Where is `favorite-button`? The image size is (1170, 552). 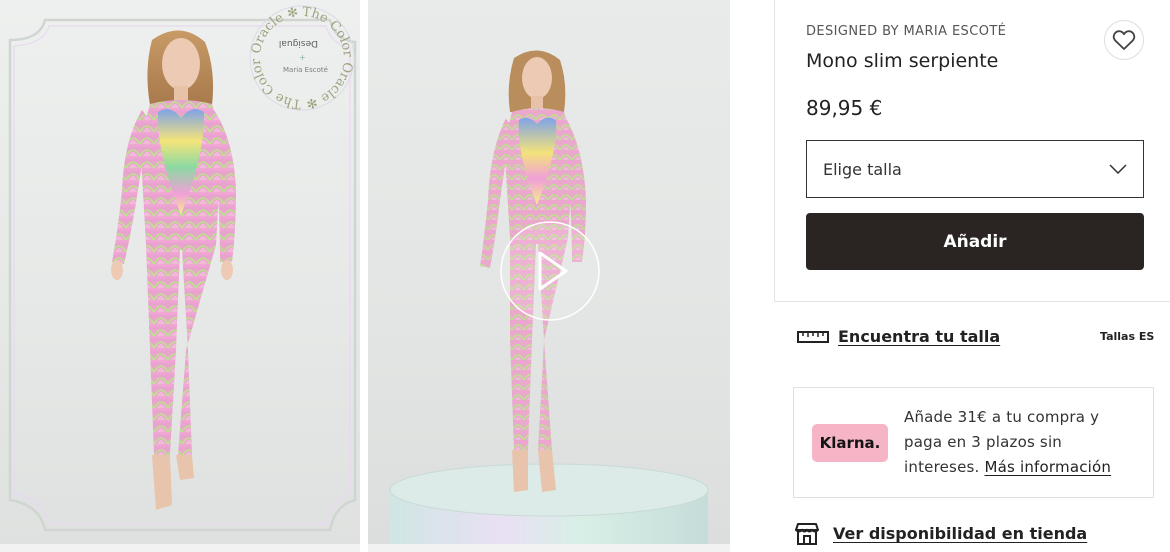
favorite-button is located at coordinates (1124, 40).